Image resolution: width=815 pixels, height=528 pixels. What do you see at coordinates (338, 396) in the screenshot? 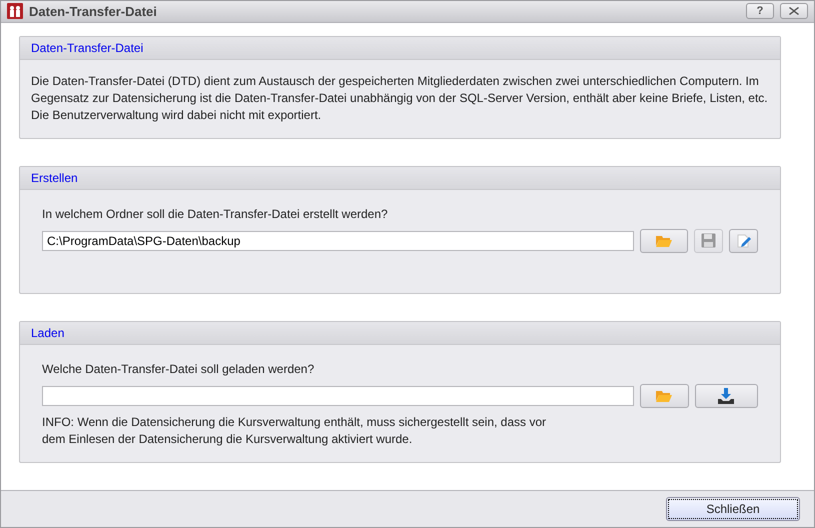
I see `path-field` at bounding box center [338, 396].